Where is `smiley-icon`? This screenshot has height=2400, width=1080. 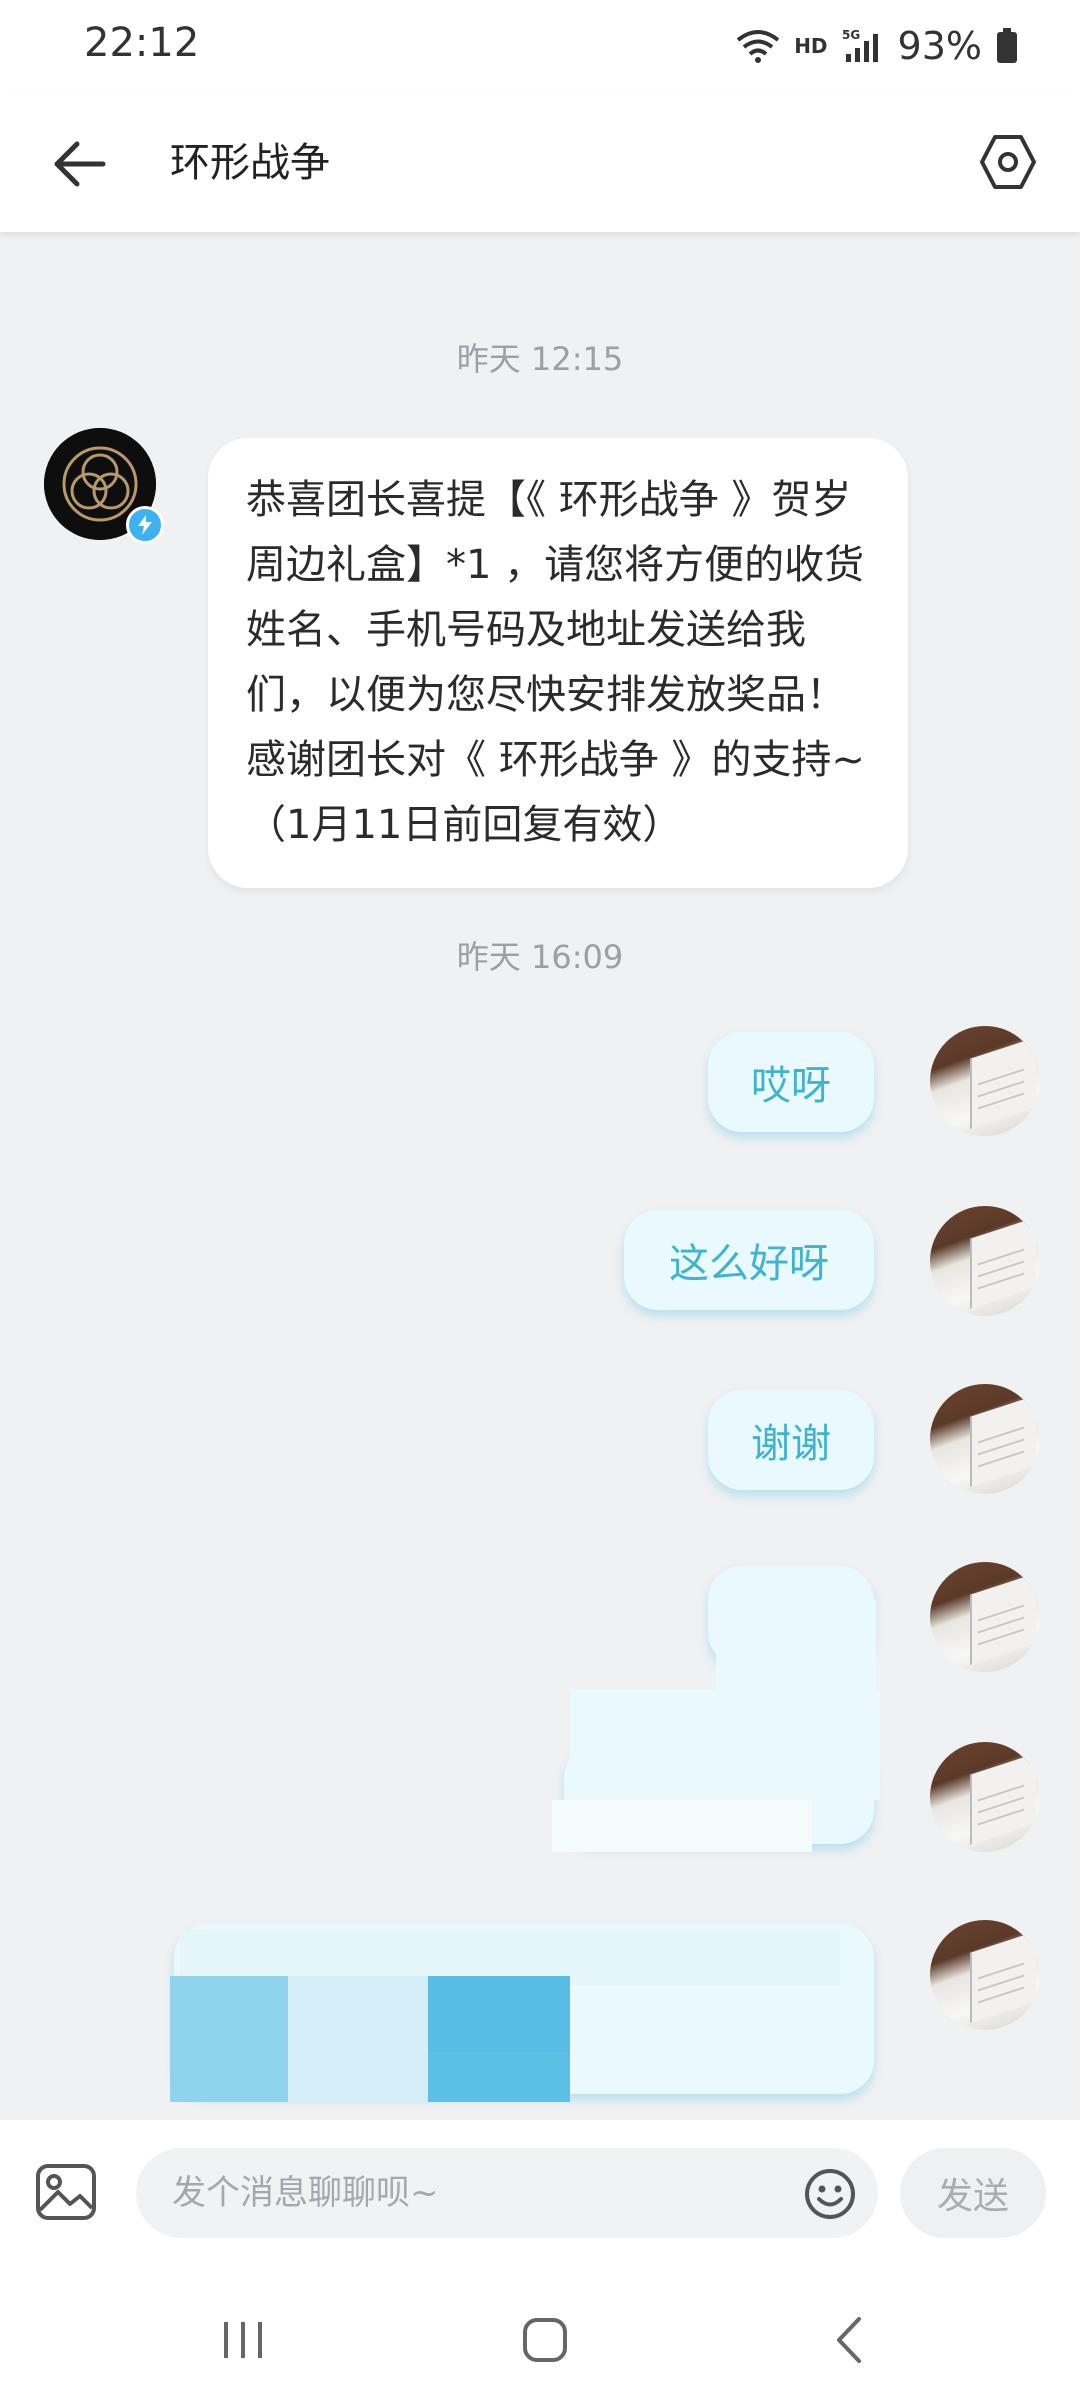 smiley-icon is located at coordinates (830, 2194).